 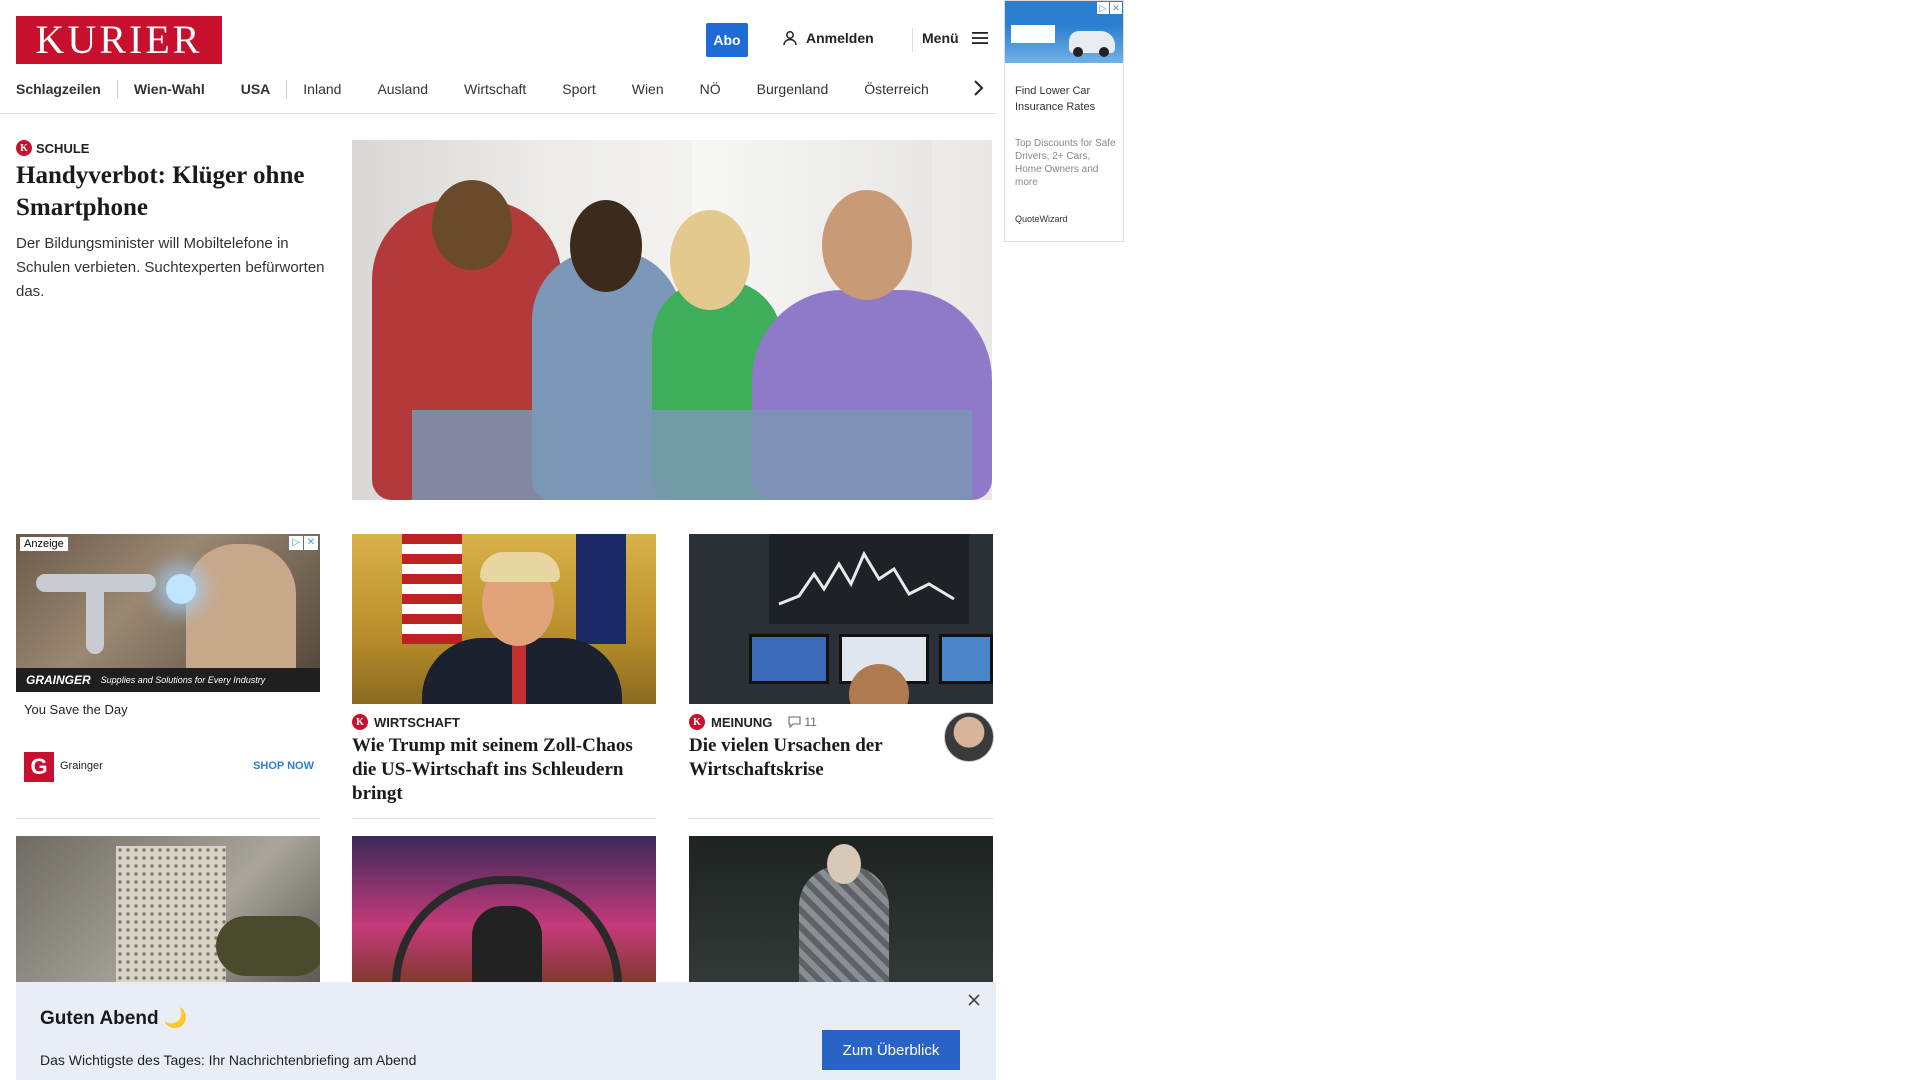 What do you see at coordinates (171, 192) in the screenshot?
I see `lead-headline: Handyverbot: Klüger ohne Smartphone` at bounding box center [171, 192].